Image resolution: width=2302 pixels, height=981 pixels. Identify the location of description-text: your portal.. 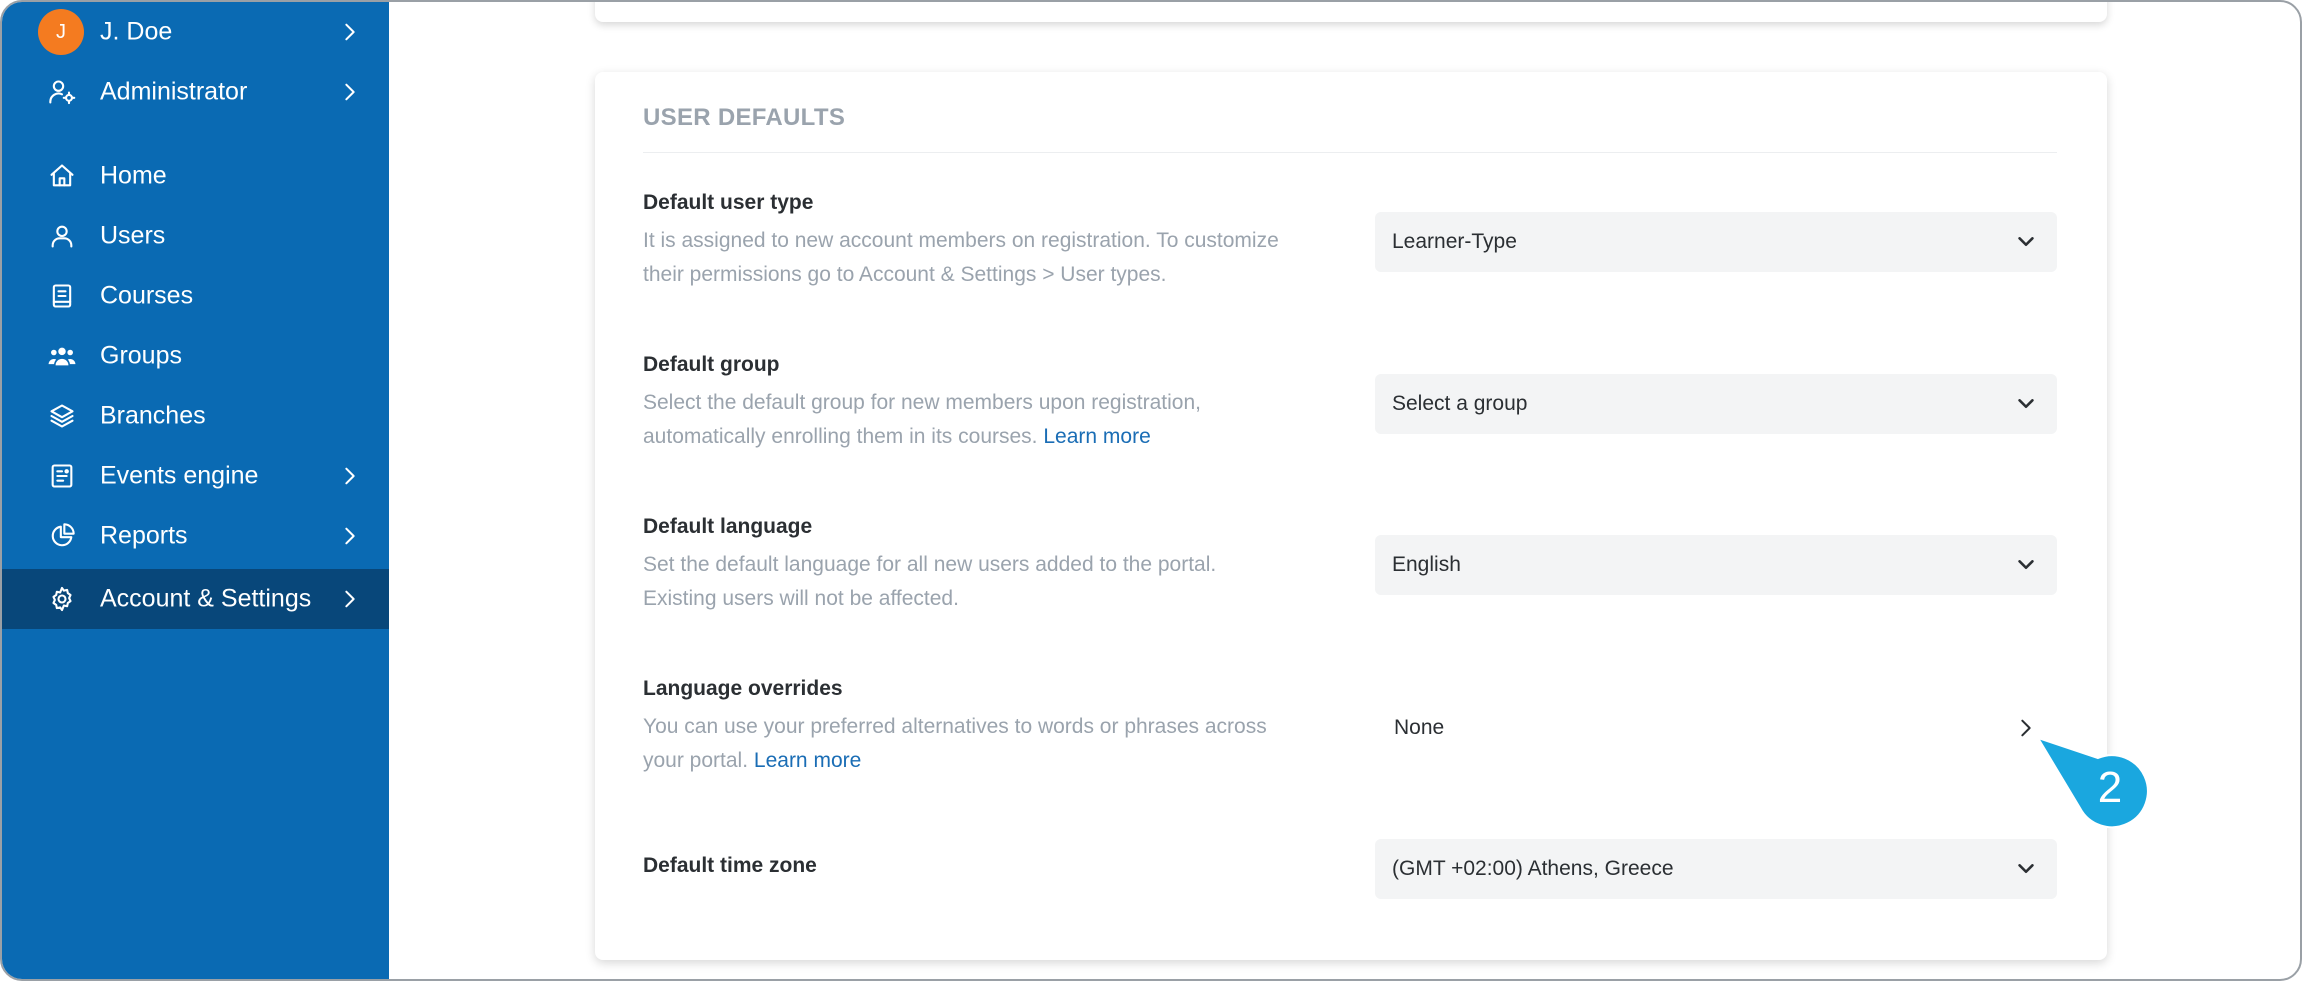
(696, 760).